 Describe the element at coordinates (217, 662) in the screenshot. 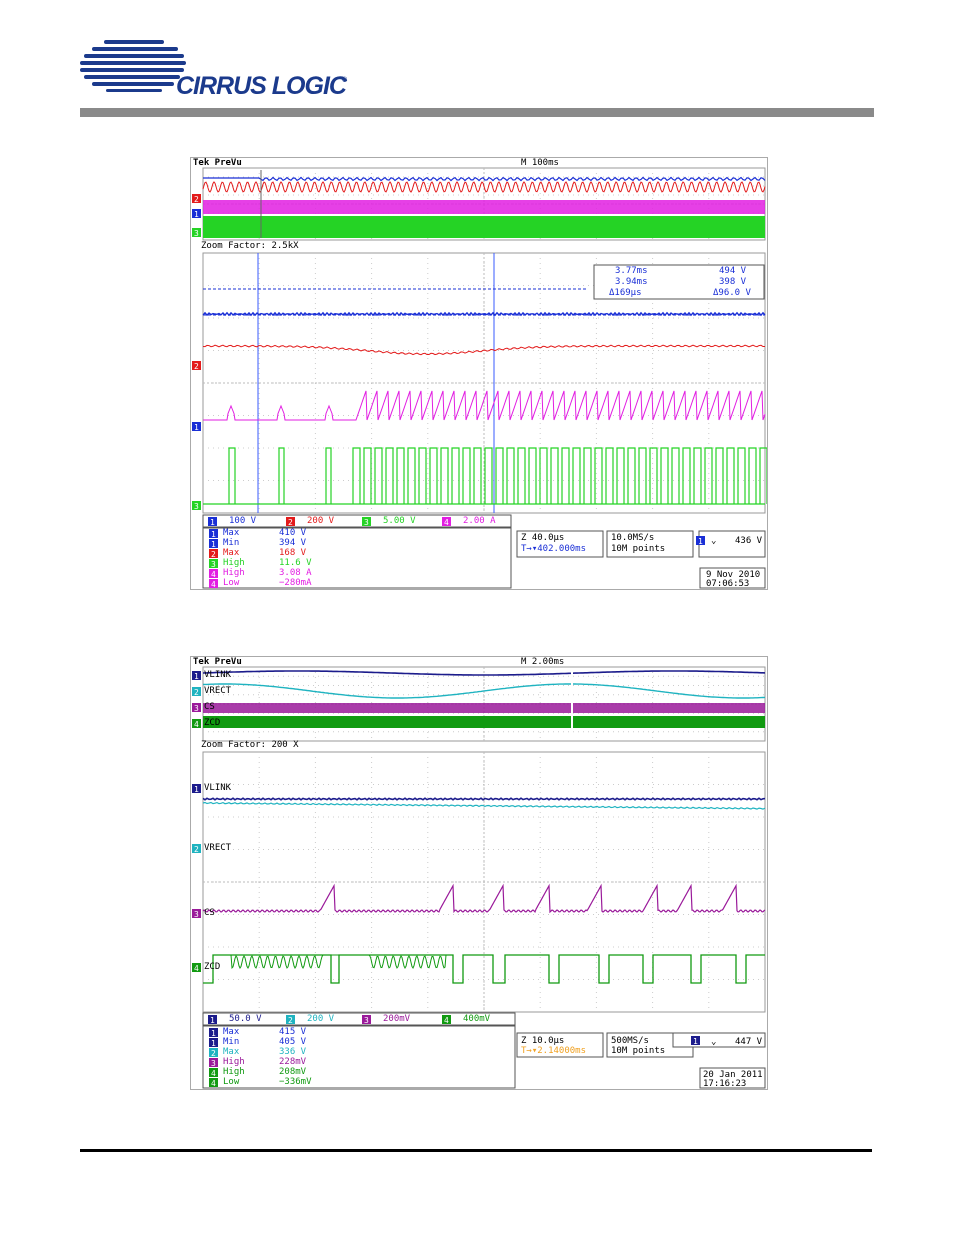

I see `scope-2-title: Tek PreVu` at that location.